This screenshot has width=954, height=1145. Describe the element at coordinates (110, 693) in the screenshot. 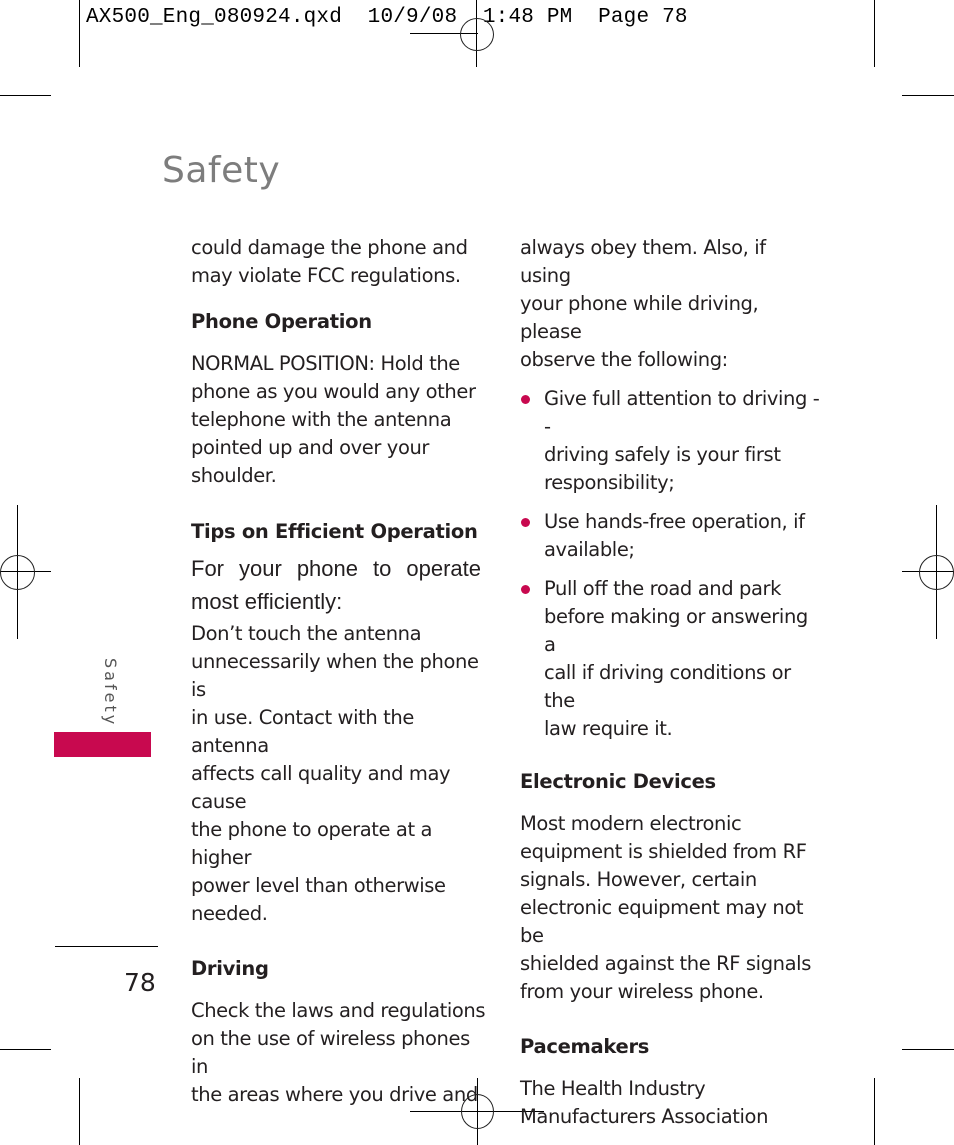

I see `side-tab-label: Safety` at that location.